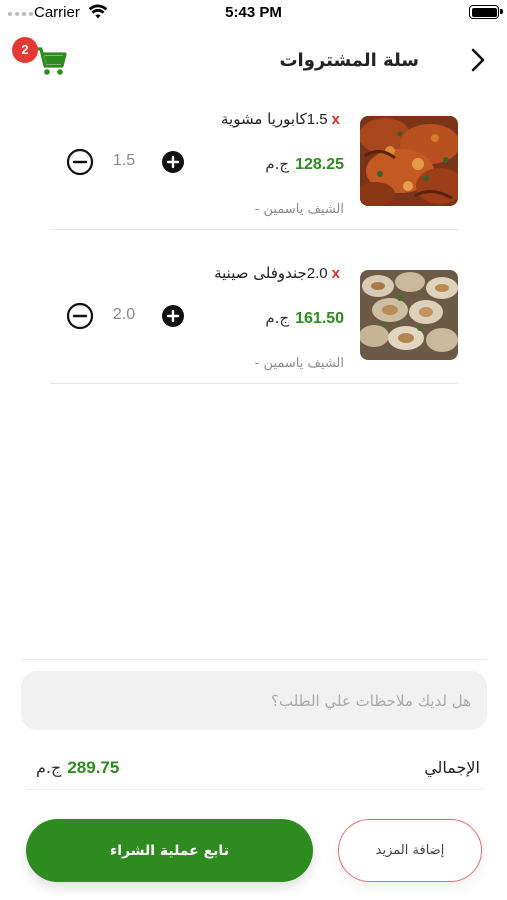  What do you see at coordinates (253, 62) in the screenshot?
I see `nav-bar: 2 سلة المشتروات` at bounding box center [253, 62].